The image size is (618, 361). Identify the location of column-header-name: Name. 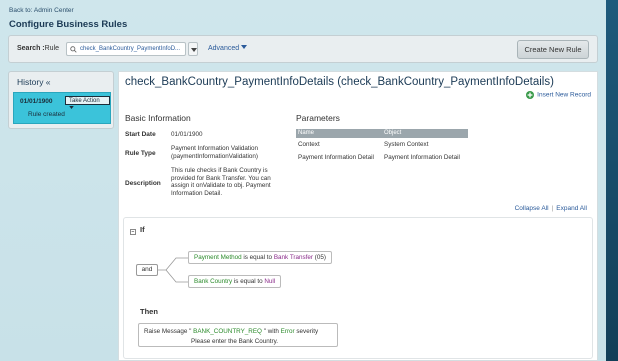
(306, 133).